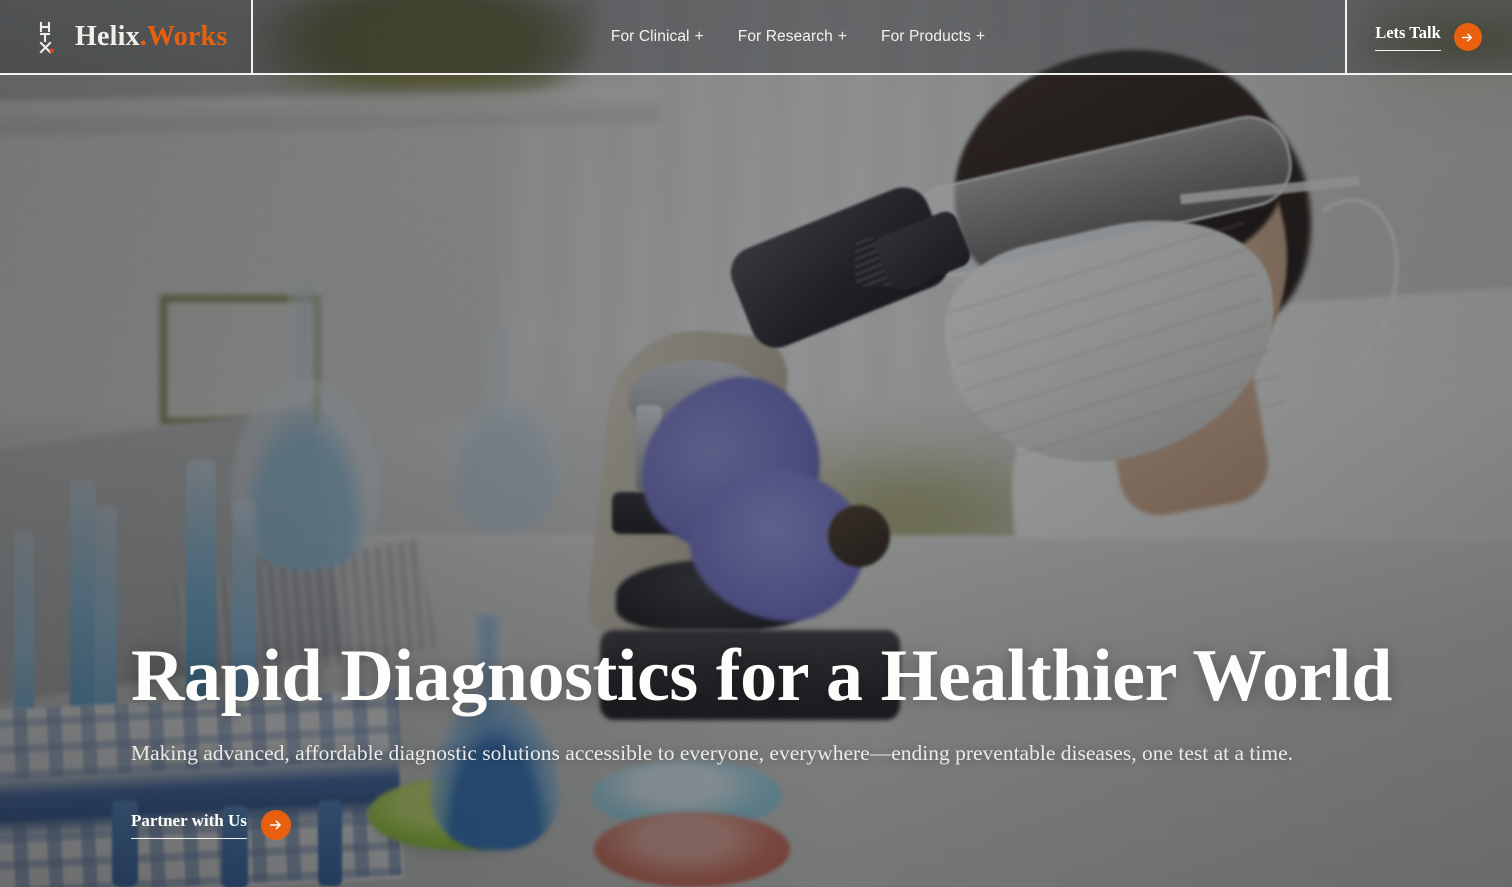 The height and width of the screenshot is (887, 1512). What do you see at coordinates (1346, 37) in the screenshot?
I see `header-divider-right` at bounding box center [1346, 37].